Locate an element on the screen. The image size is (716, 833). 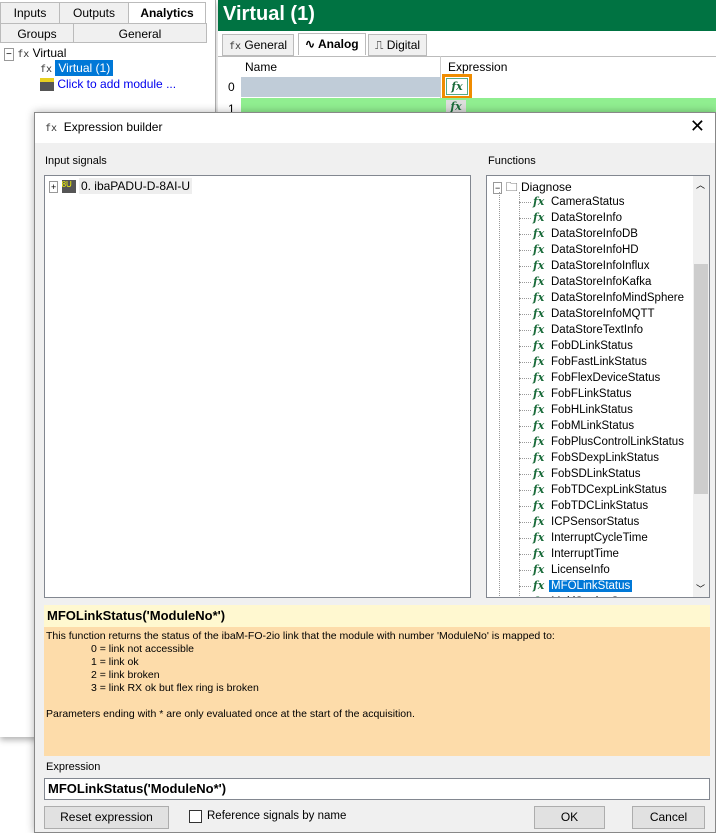
tree-item-virtual-1: fx Virtual (1) is located at coordinates (77, 68).